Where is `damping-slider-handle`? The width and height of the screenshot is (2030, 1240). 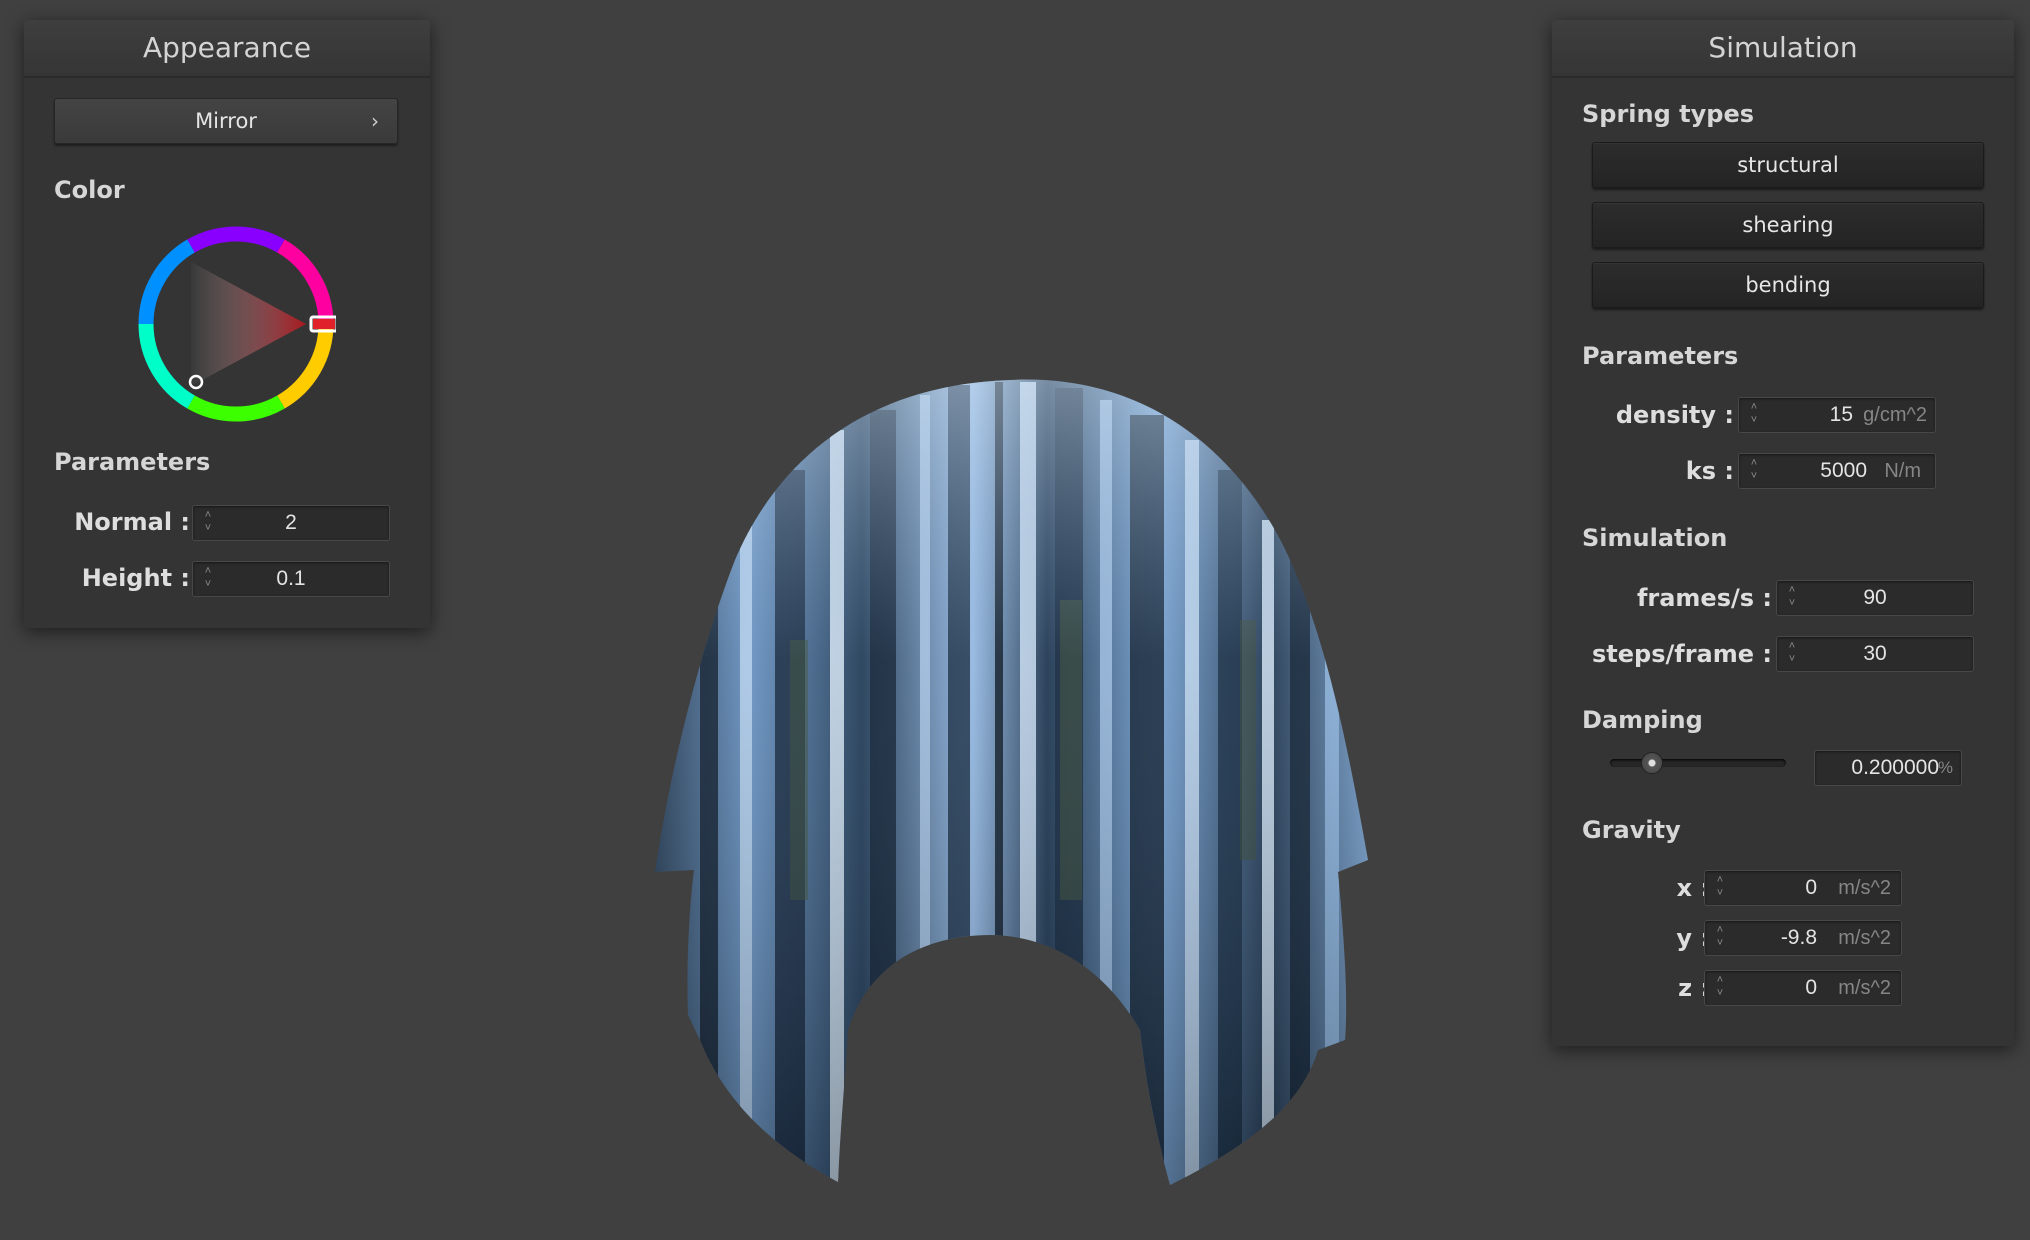
damping-slider-handle is located at coordinates (1652, 763).